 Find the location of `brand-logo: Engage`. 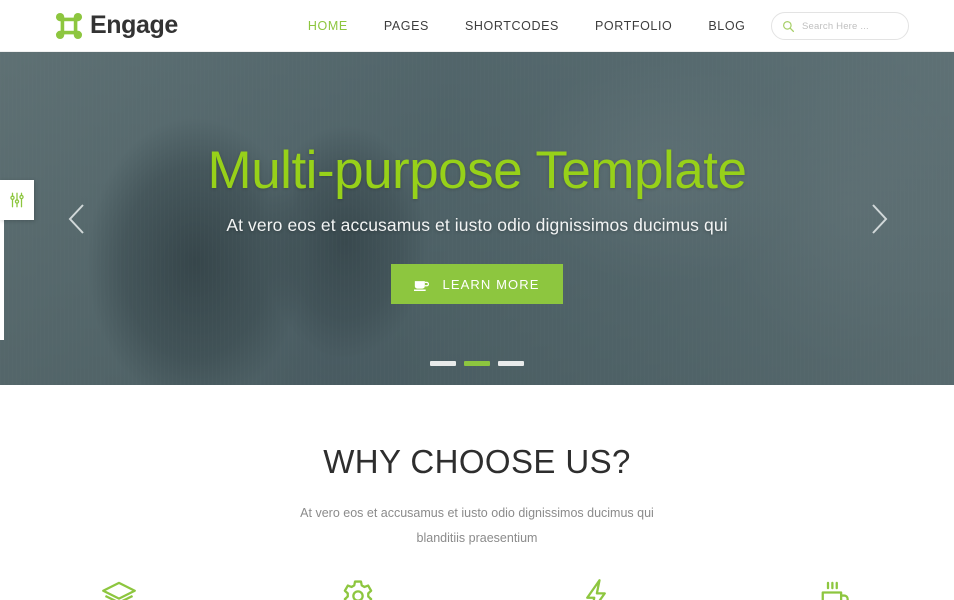

brand-logo: Engage is located at coordinates (116, 26).